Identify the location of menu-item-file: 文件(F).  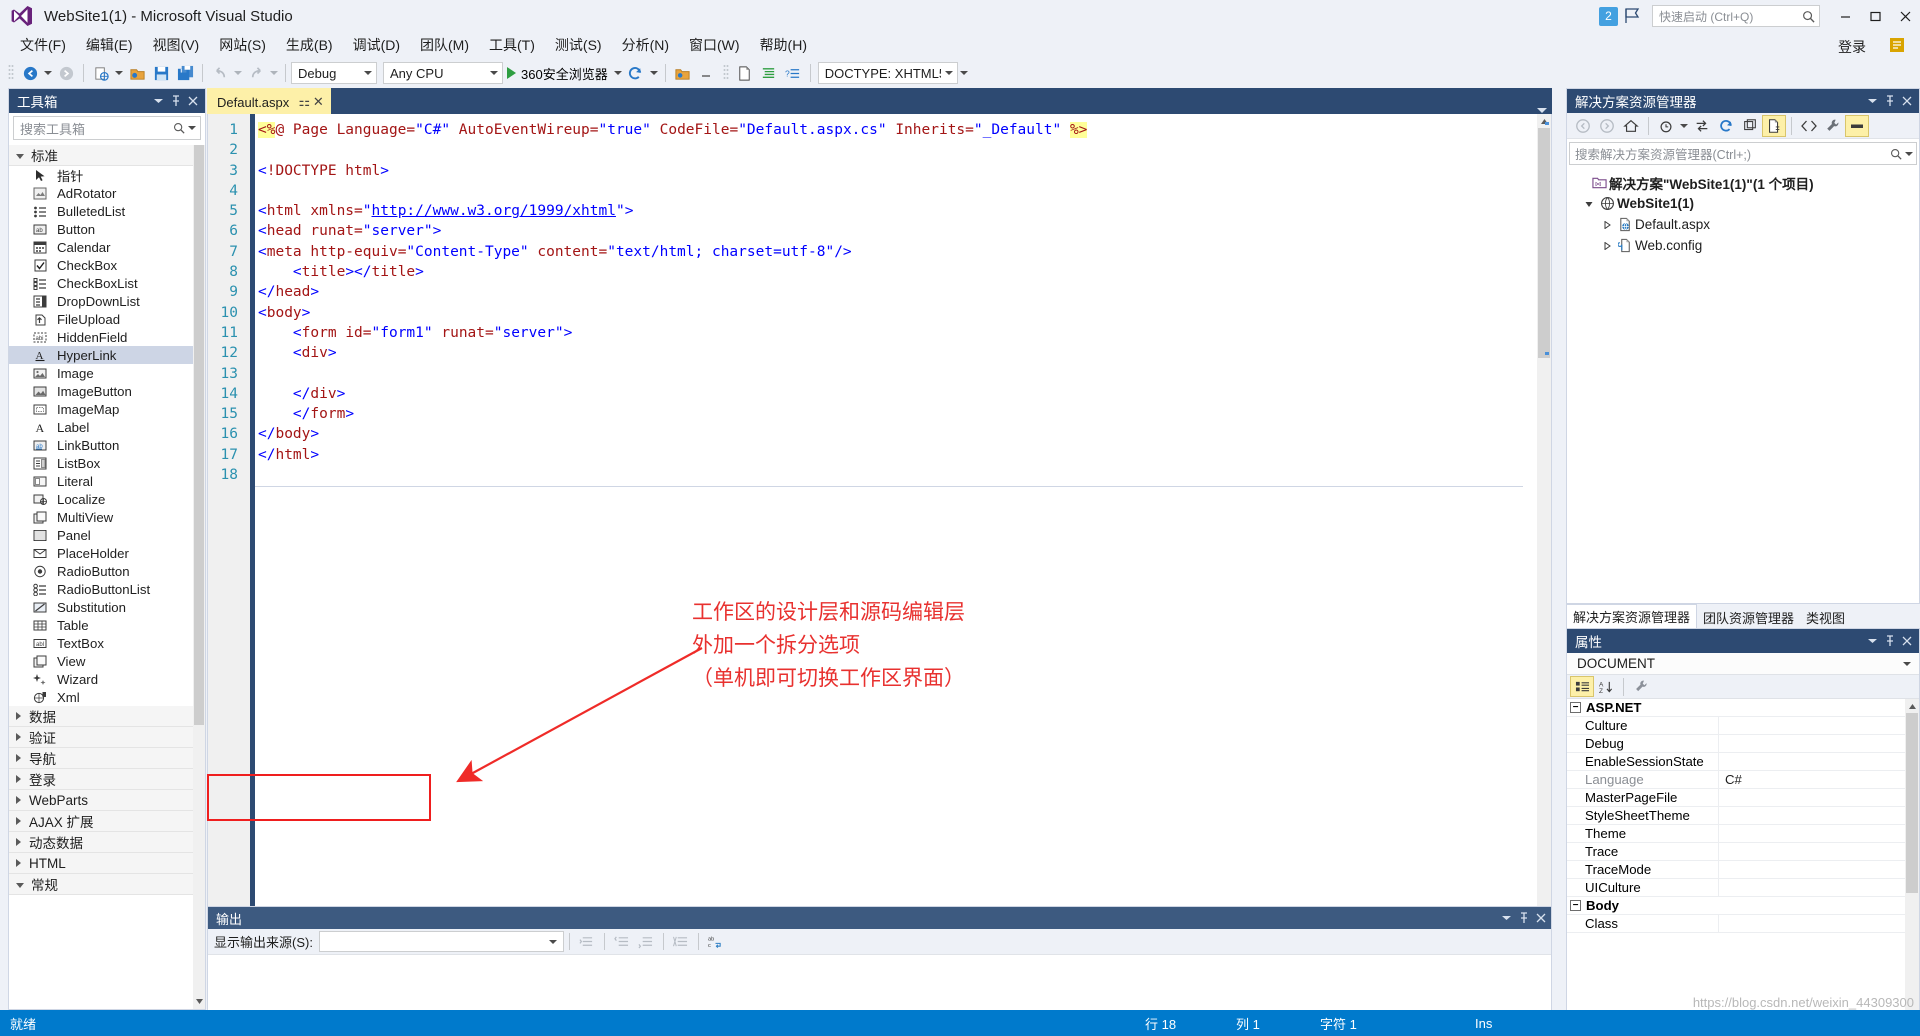
(43, 45).